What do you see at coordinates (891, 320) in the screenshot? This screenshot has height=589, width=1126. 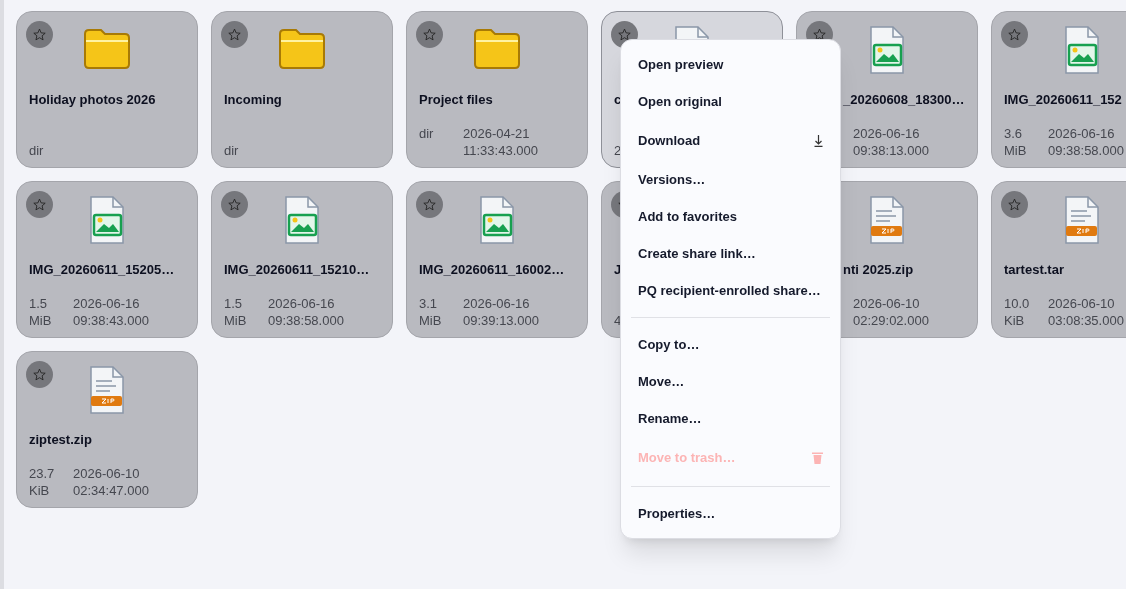 I see `modified-date: 02:29:02.000` at bounding box center [891, 320].